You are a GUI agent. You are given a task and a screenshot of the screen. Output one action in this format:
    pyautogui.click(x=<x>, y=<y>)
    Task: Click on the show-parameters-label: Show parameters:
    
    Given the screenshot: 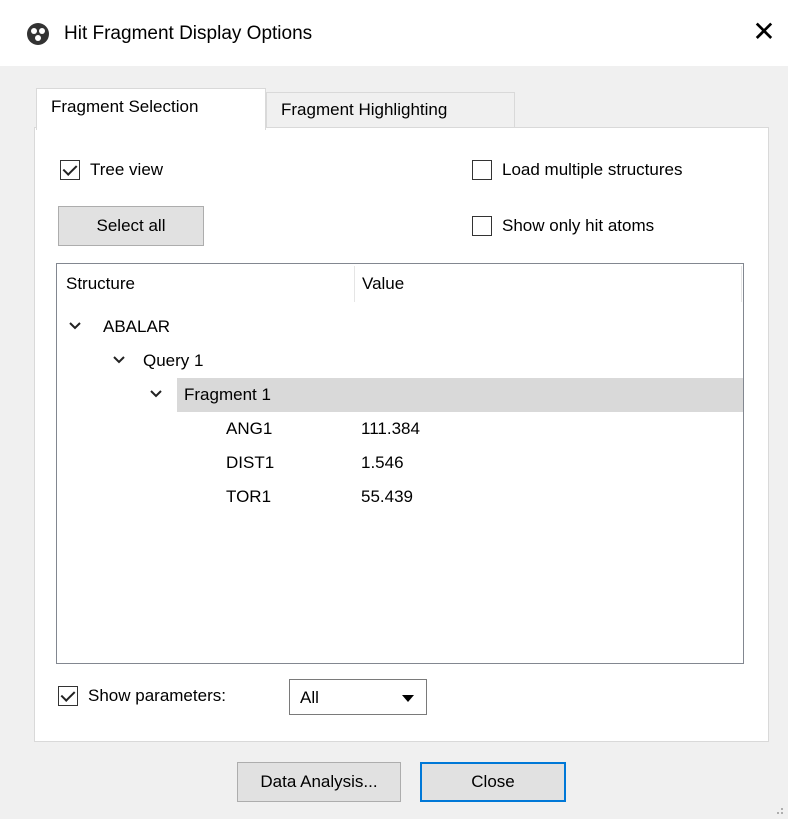 What is the action you would take?
    pyautogui.click(x=157, y=695)
    